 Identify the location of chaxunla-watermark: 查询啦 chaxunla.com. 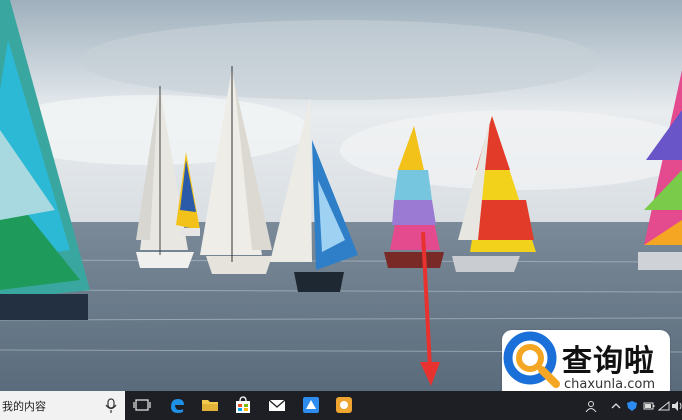
(586, 365).